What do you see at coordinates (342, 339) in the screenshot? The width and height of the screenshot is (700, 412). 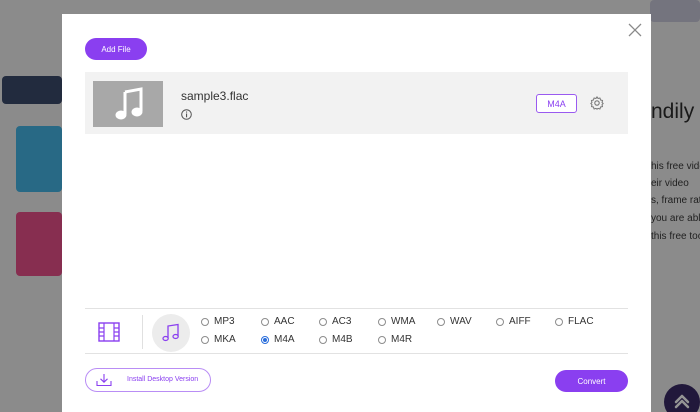 I see `format-label: M4B` at bounding box center [342, 339].